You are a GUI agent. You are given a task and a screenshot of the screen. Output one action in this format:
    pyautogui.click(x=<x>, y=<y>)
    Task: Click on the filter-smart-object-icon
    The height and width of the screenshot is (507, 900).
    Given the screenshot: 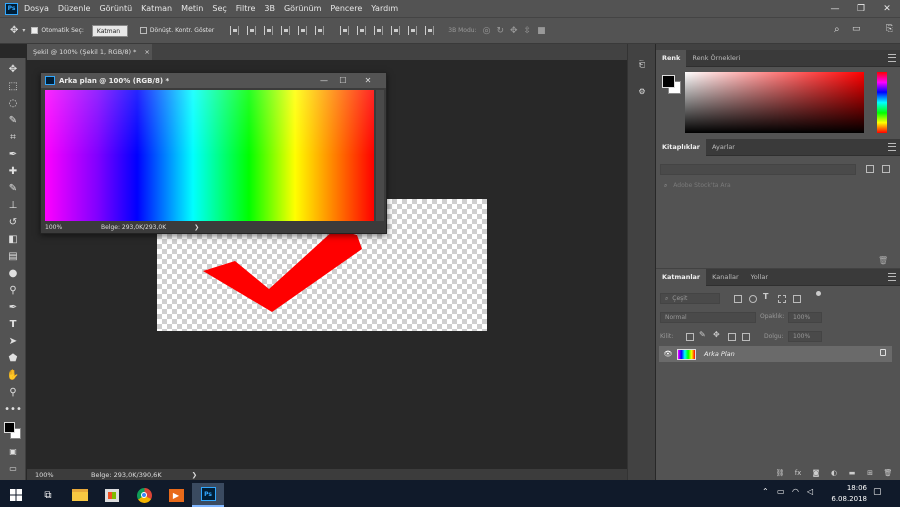 What is the action you would take?
    pyautogui.click(x=797, y=299)
    